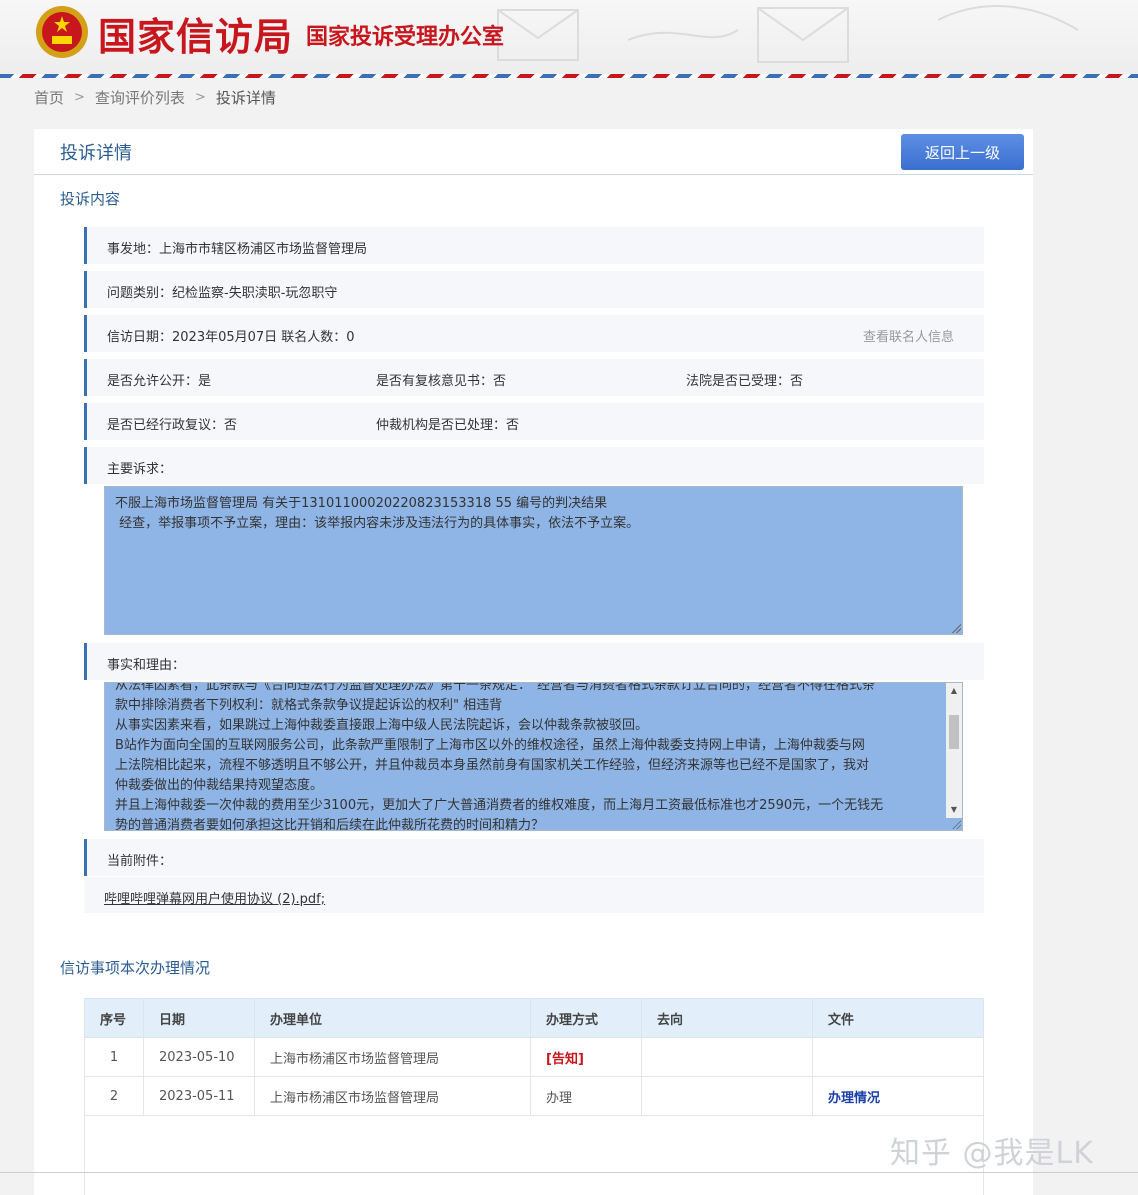 The height and width of the screenshot is (1195, 1138). I want to click on info-row-attachment: 当前附件：, so click(534, 857).